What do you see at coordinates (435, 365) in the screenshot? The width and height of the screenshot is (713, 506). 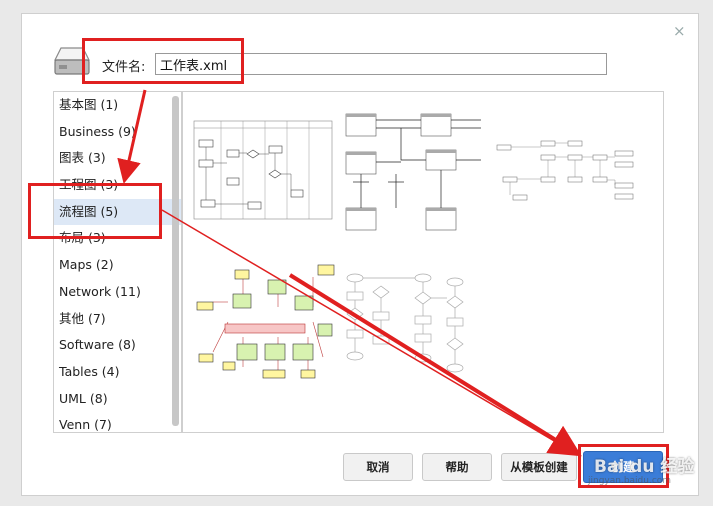 I see `arrow-to-create` at bounding box center [435, 365].